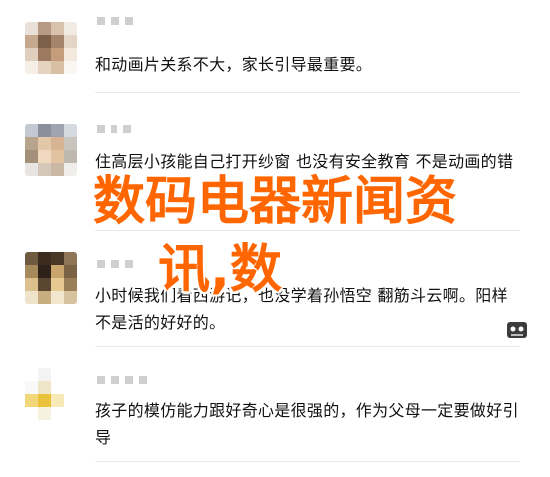  What do you see at coordinates (220, 270) in the screenshot?
I see `watermark-line-2: 讯,数` at bounding box center [220, 270].